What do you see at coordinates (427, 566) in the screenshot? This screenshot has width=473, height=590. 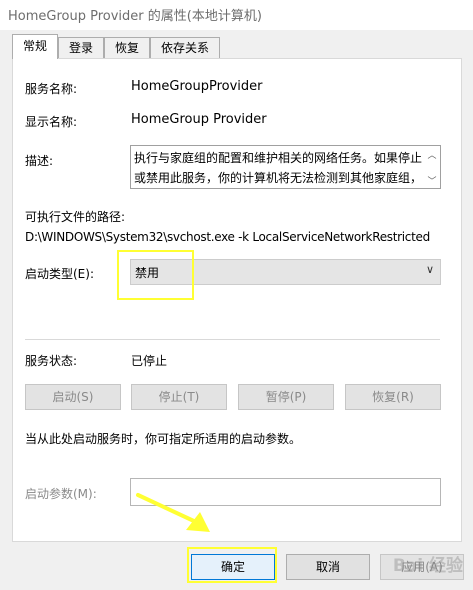 I see `watermark: Bai 经验` at bounding box center [427, 566].